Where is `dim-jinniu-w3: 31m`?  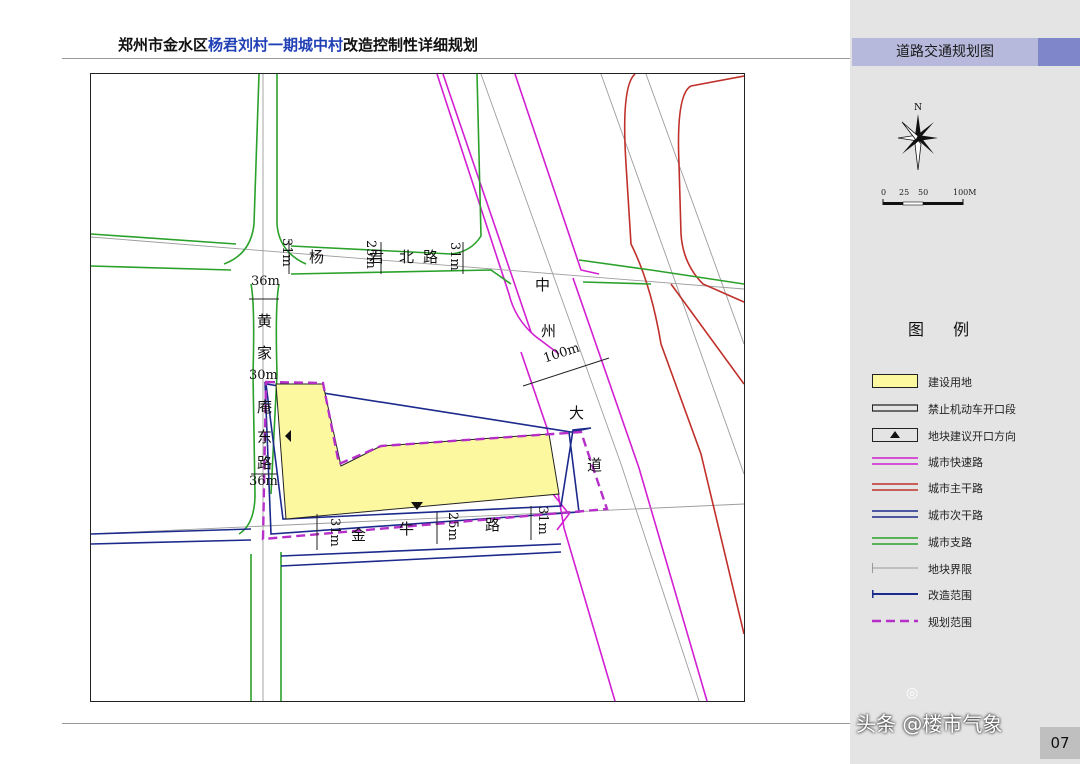 dim-jinniu-w3: 31m is located at coordinates (542, 520).